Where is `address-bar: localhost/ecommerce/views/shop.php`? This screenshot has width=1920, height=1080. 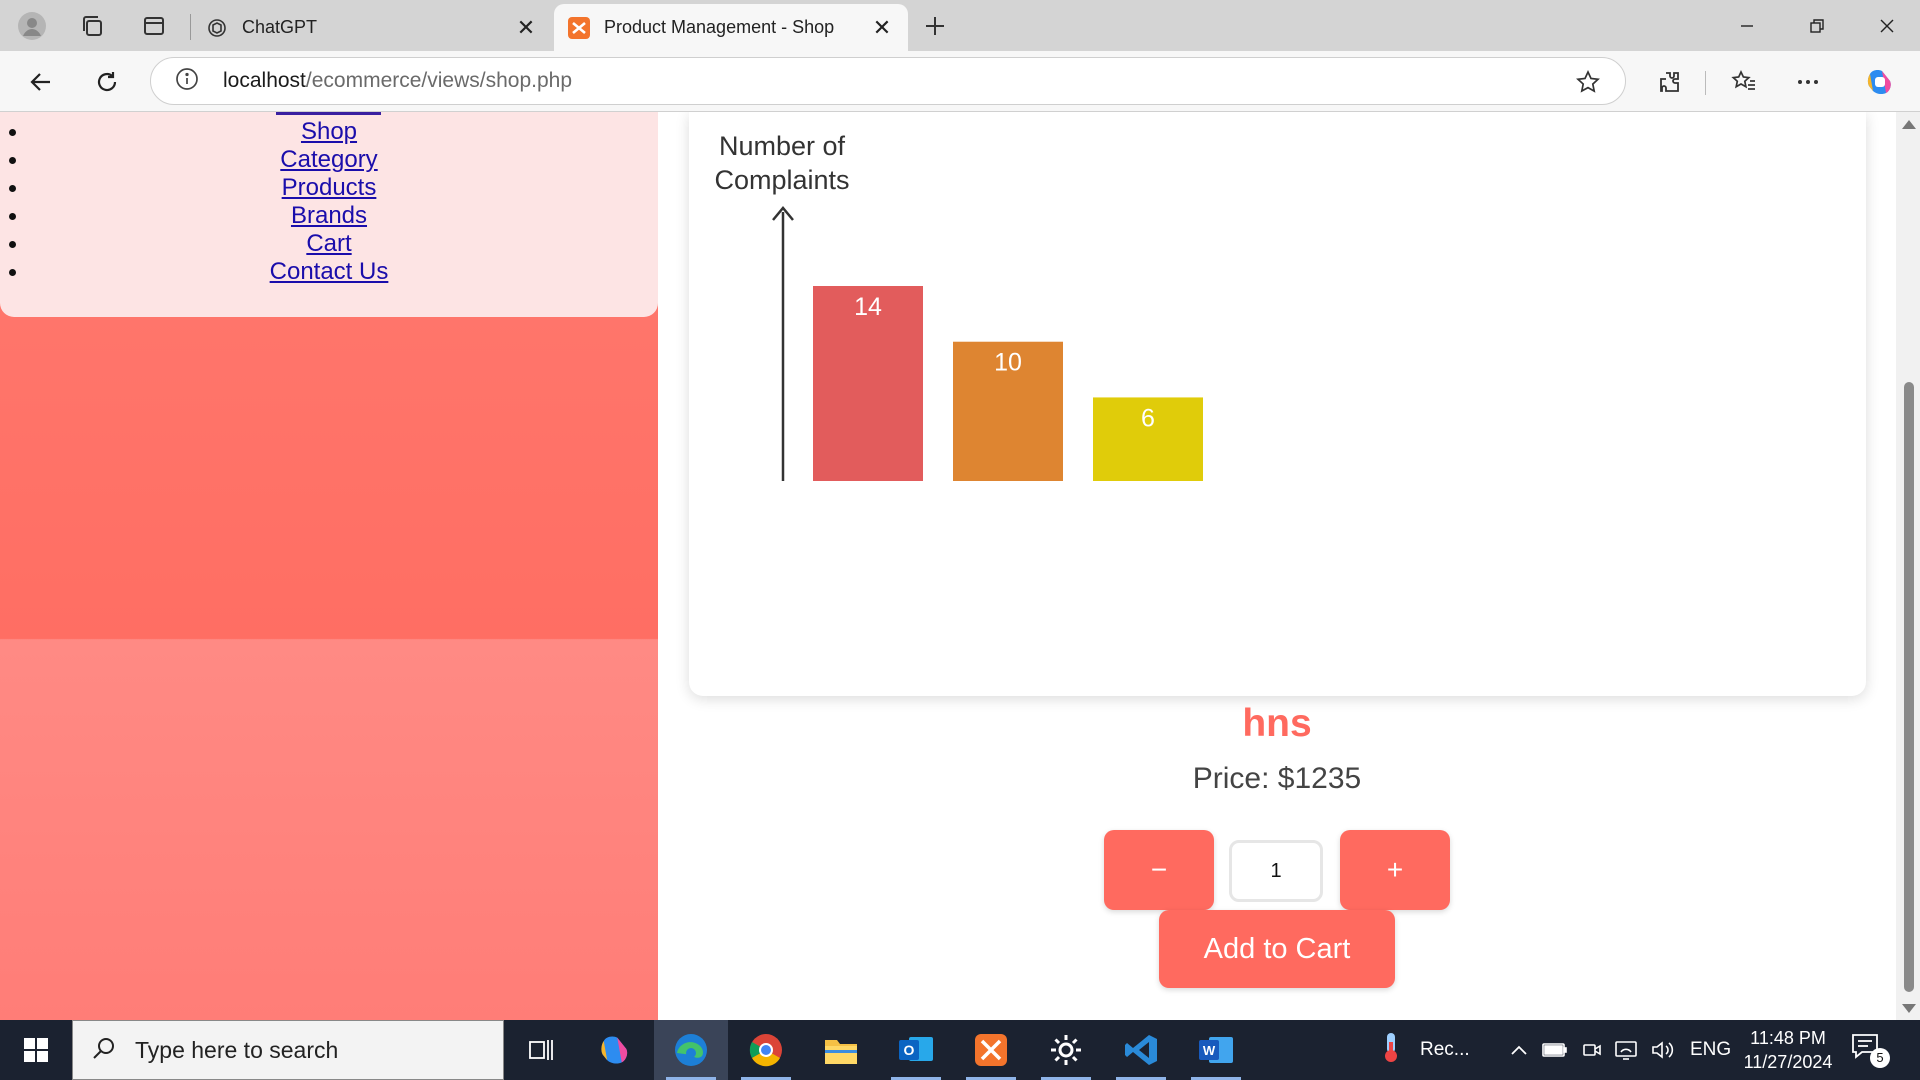 address-bar: localhost/ecommerce/views/shop.php is located at coordinates (888, 81).